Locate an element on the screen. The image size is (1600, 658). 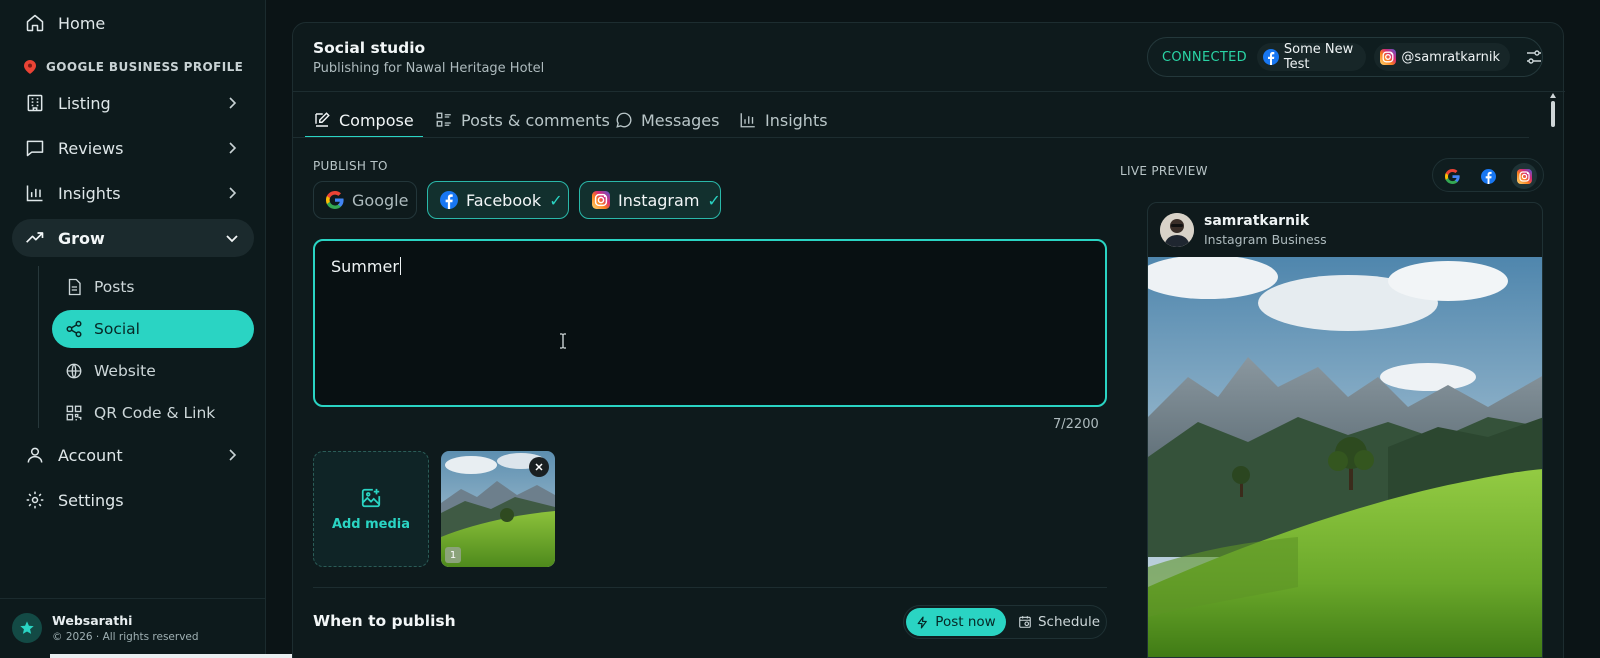
brand-logo is located at coordinates (27, 628).